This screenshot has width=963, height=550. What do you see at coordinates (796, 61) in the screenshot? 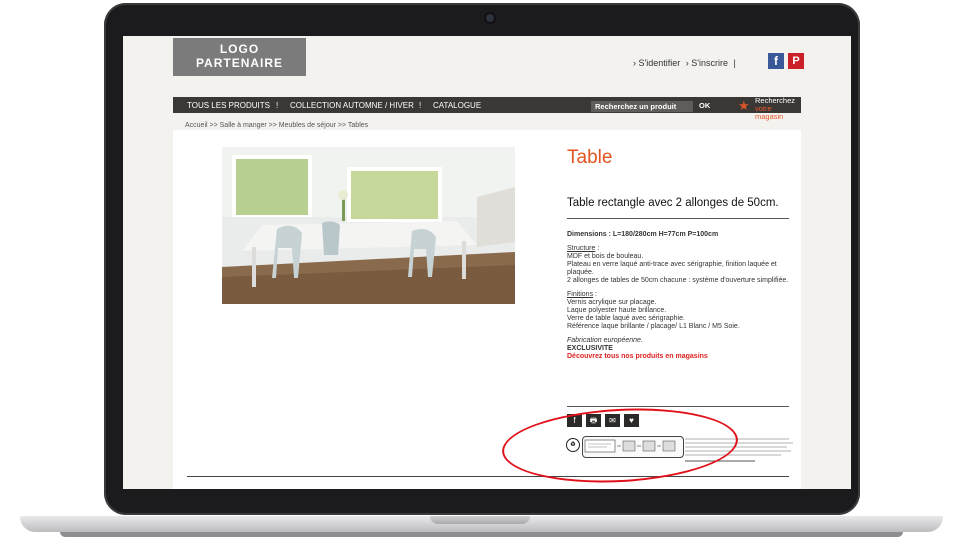
I see `pinterest-icon: P` at bounding box center [796, 61].